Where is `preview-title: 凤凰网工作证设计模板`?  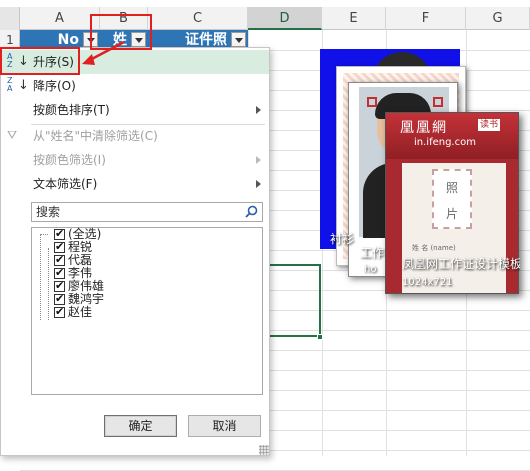 preview-title: 凤凰网工作证设计模板 is located at coordinates (461, 264).